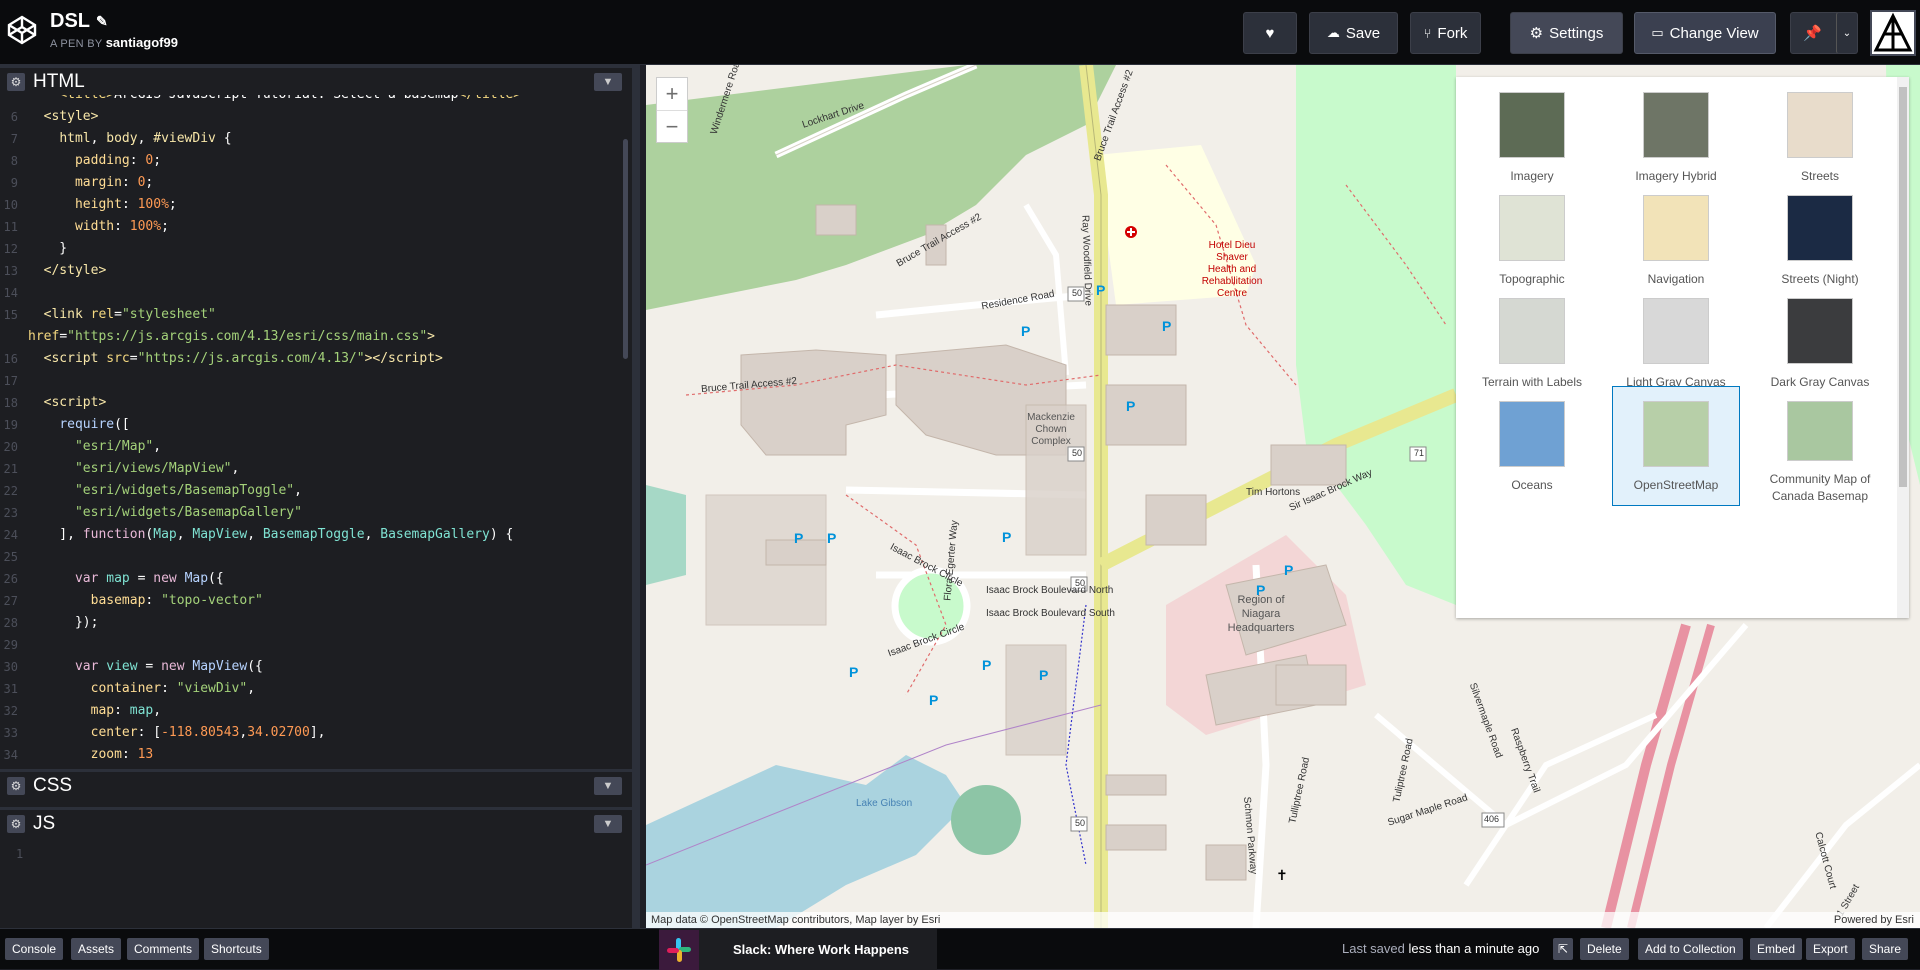 The width and height of the screenshot is (1920, 970). I want to click on change-view-button: ▭ Change View, so click(1705, 33).